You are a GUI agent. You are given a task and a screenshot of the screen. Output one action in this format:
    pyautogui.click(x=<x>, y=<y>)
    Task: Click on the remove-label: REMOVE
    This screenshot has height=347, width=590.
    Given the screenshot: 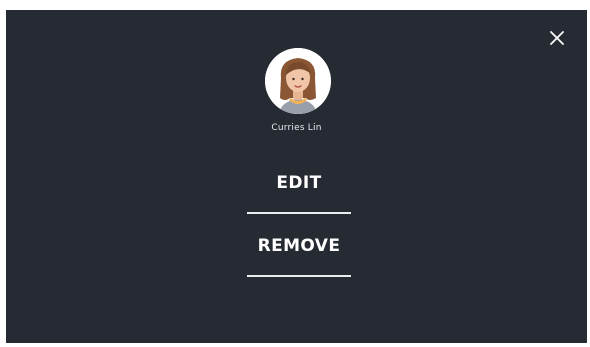 What is the action you would take?
    pyautogui.click(x=299, y=246)
    